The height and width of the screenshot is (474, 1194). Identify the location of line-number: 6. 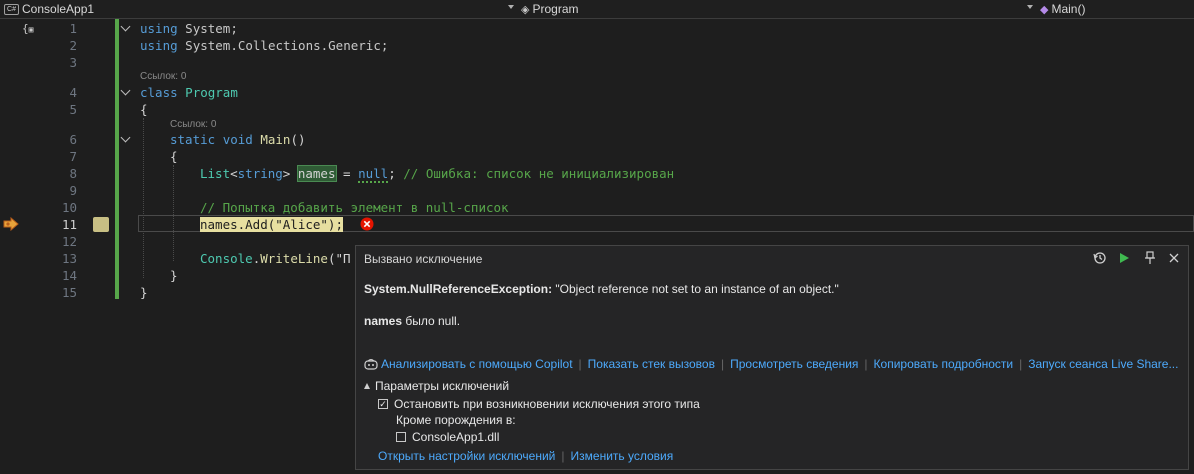
(73, 139).